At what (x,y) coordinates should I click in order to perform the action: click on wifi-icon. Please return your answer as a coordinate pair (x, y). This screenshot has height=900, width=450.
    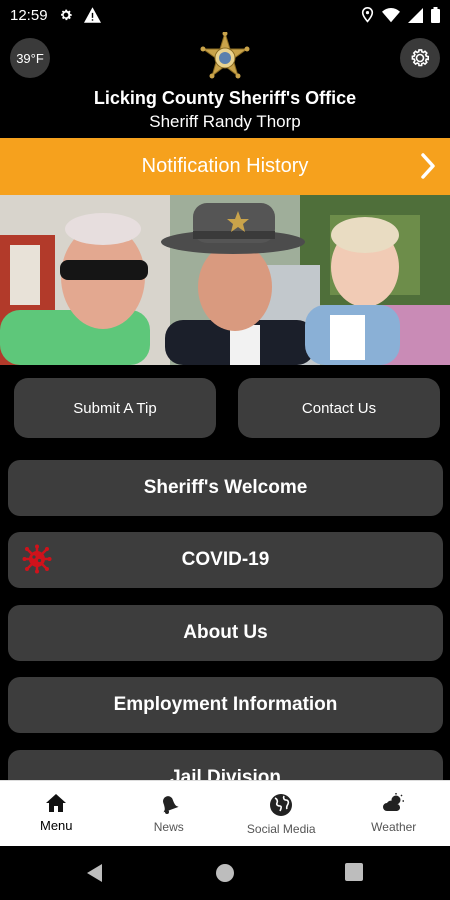
    Looking at the image, I should click on (391, 15).